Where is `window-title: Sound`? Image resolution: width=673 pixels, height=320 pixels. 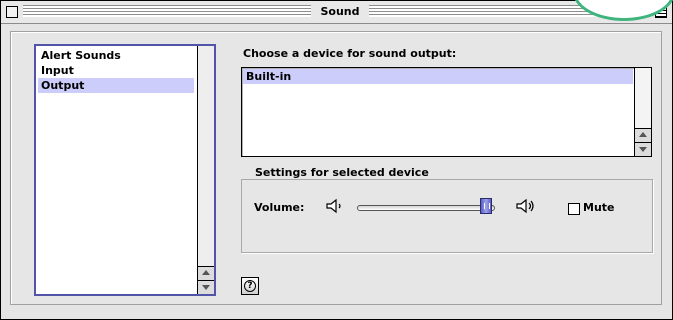 window-title: Sound is located at coordinates (340, 11).